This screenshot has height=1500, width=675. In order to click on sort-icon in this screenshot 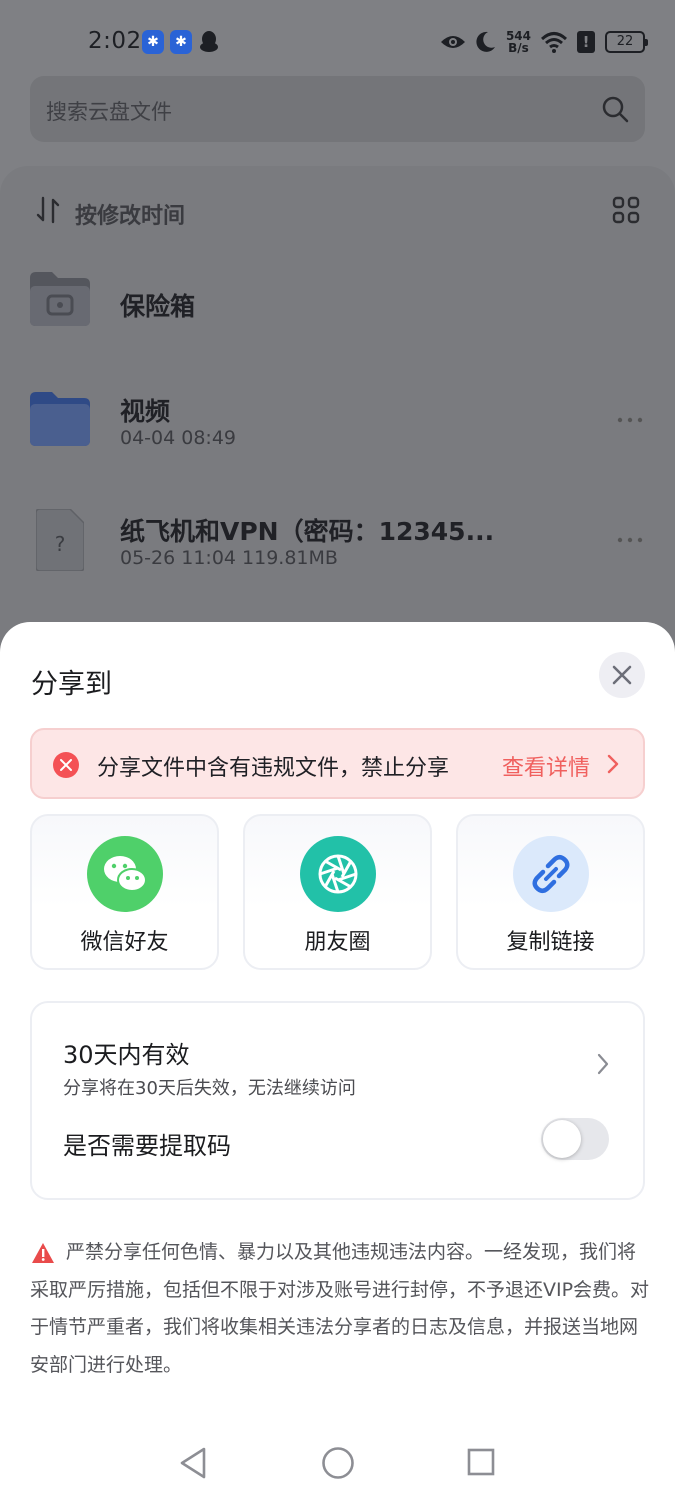, I will do `click(48, 210)`.